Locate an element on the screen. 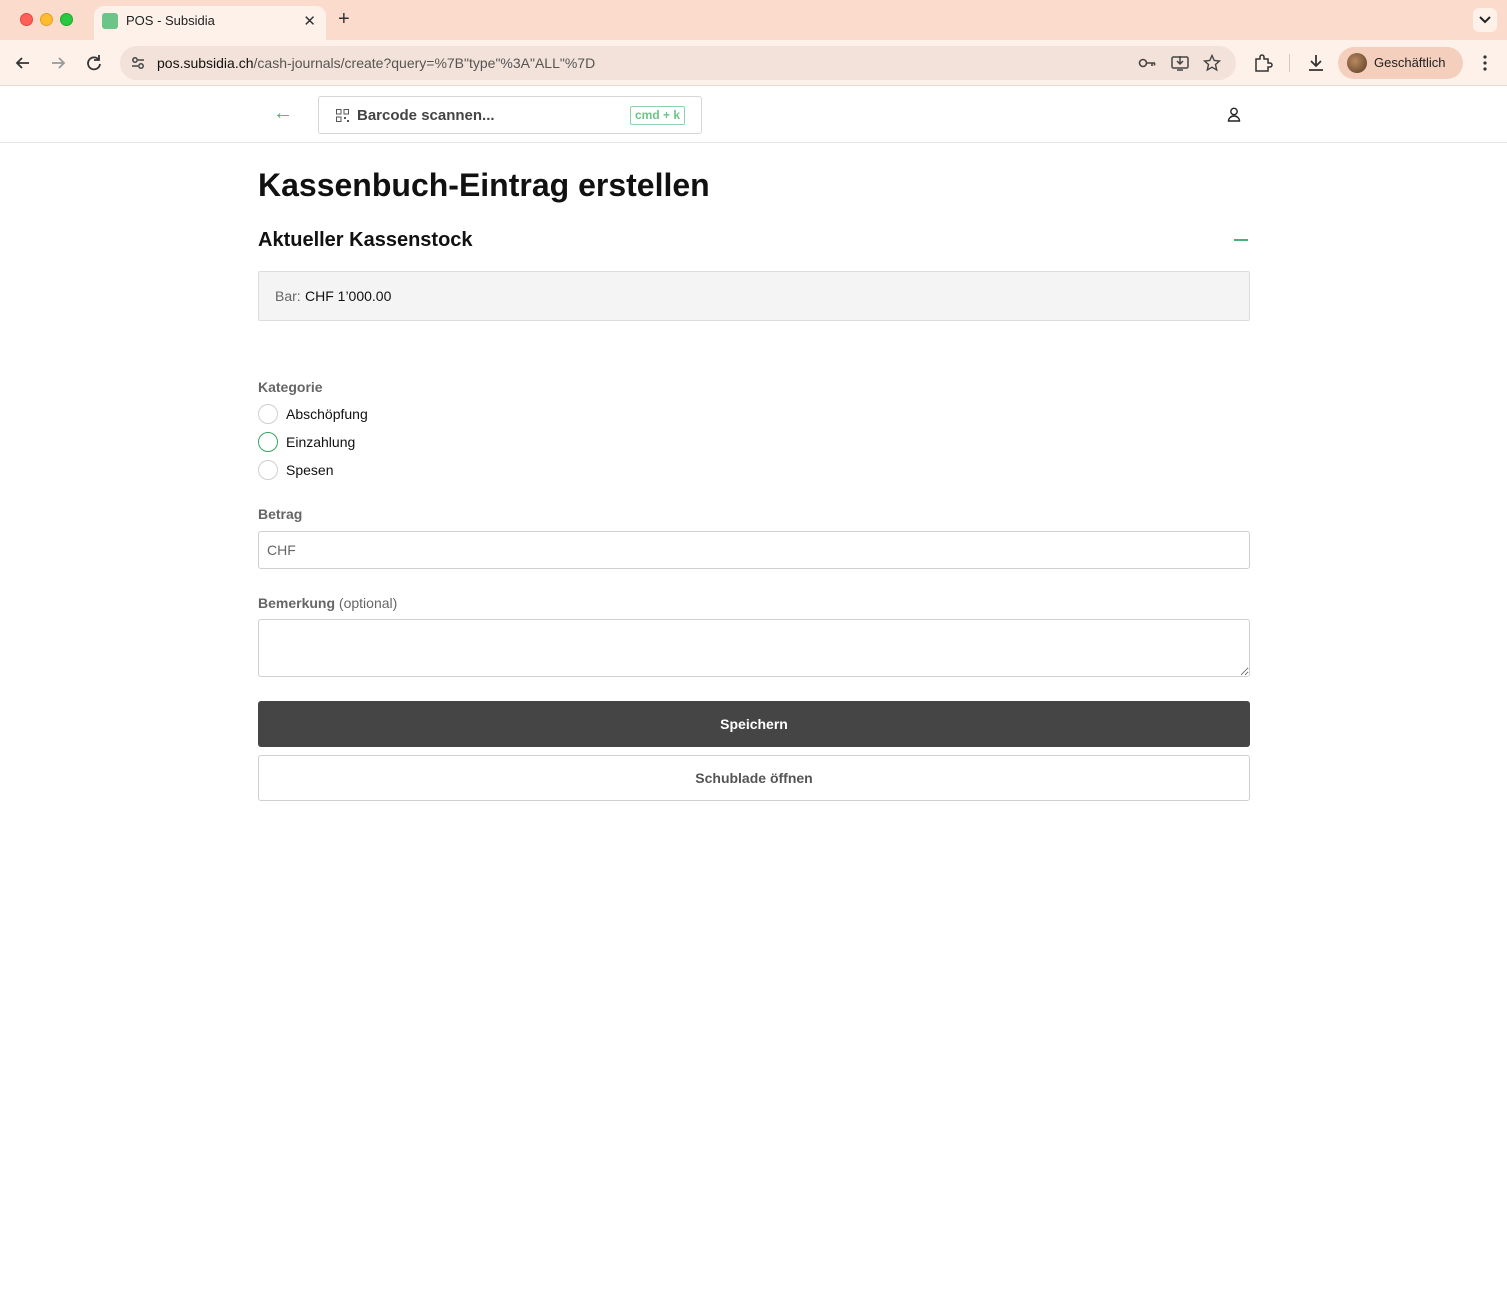 Image resolution: width=1507 pixels, height=1298 pixels. amount-label: Betrag is located at coordinates (280, 514).